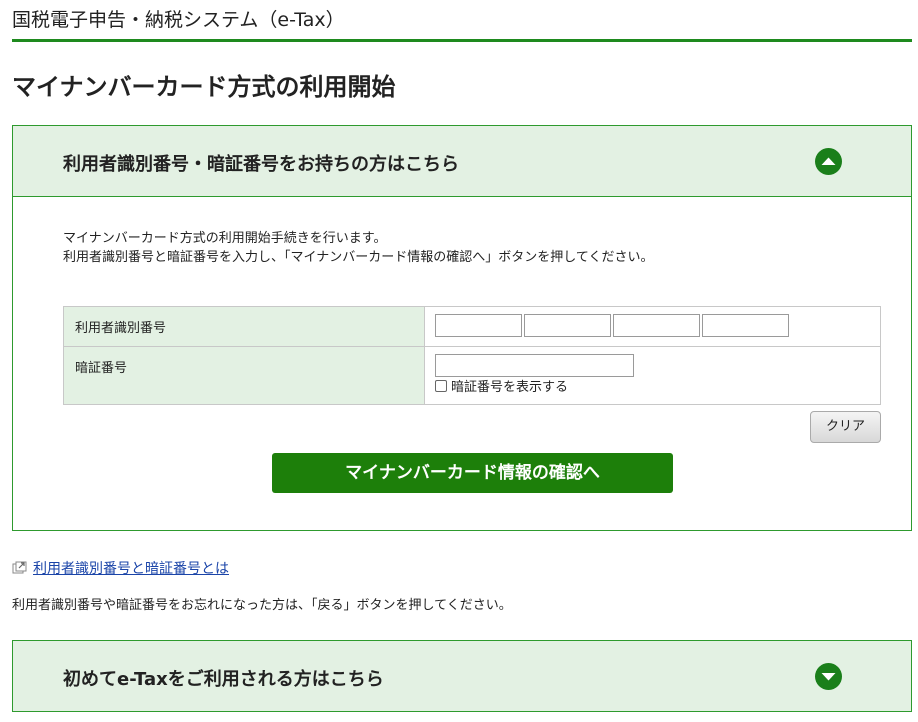 The width and height of the screenshot is (918, 722). I want to click on site-title: 国税電子申告・納税システム（e-Tax）, so click(178, 20).